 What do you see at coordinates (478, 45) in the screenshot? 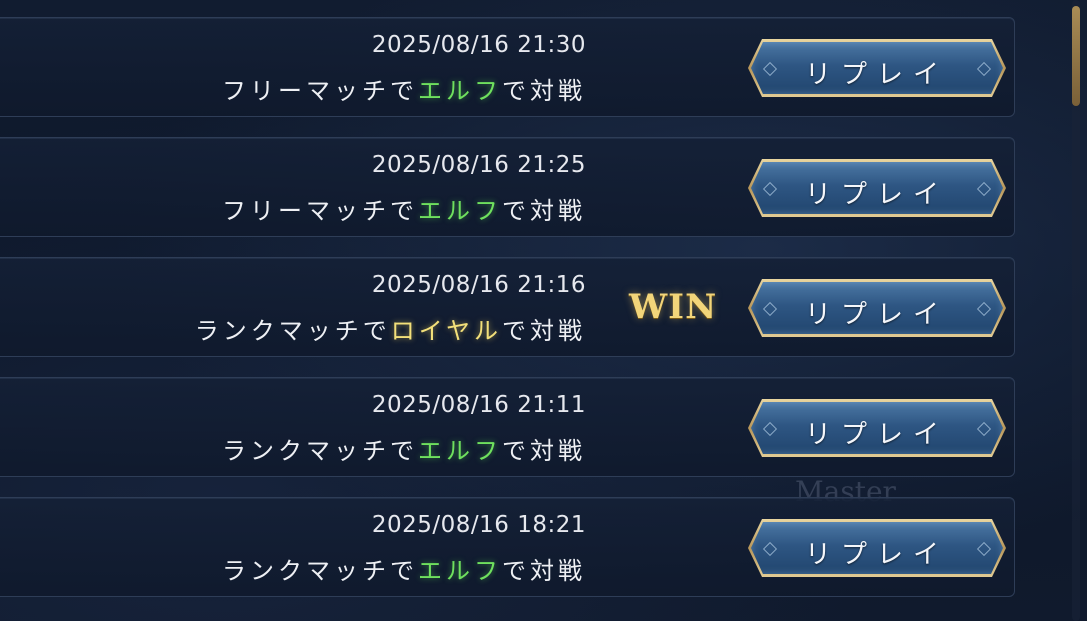
I see `match-datetime: 2025/08/16 21:30` at bounding box center [478, 45].